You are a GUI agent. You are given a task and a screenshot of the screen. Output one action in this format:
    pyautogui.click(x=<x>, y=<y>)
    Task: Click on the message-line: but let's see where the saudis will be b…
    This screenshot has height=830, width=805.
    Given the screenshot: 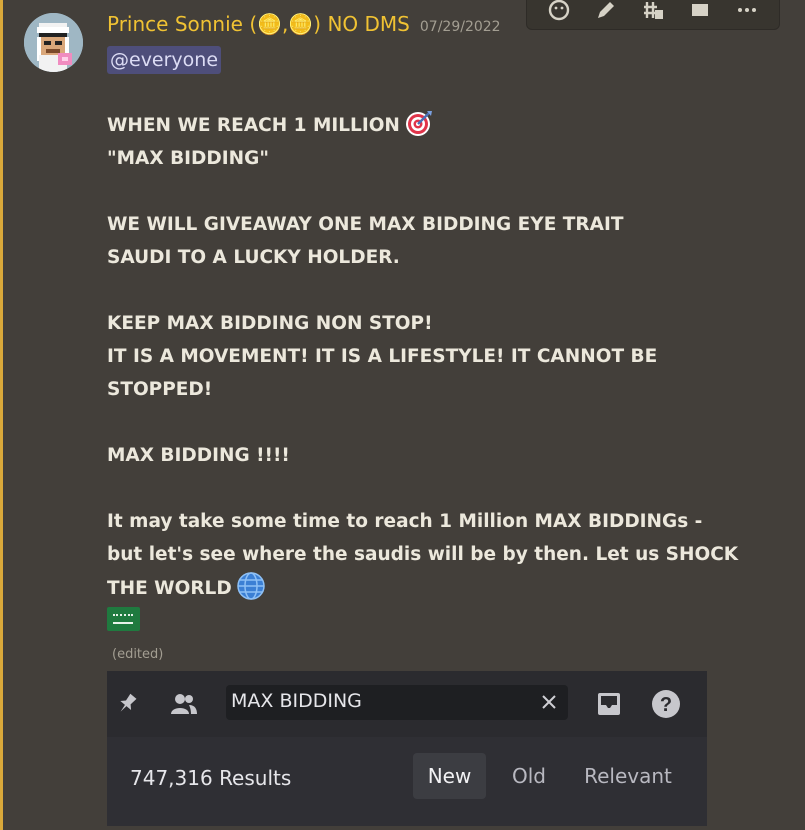 What is the action you would take?
    pyautogui.click(x=423, y=554)
    